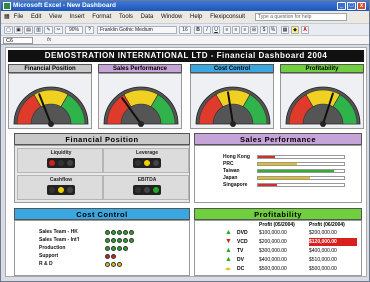 The width and height of the screenshot is (370, 282). I want to click on borders-icon: ▦, so click(285, 30).